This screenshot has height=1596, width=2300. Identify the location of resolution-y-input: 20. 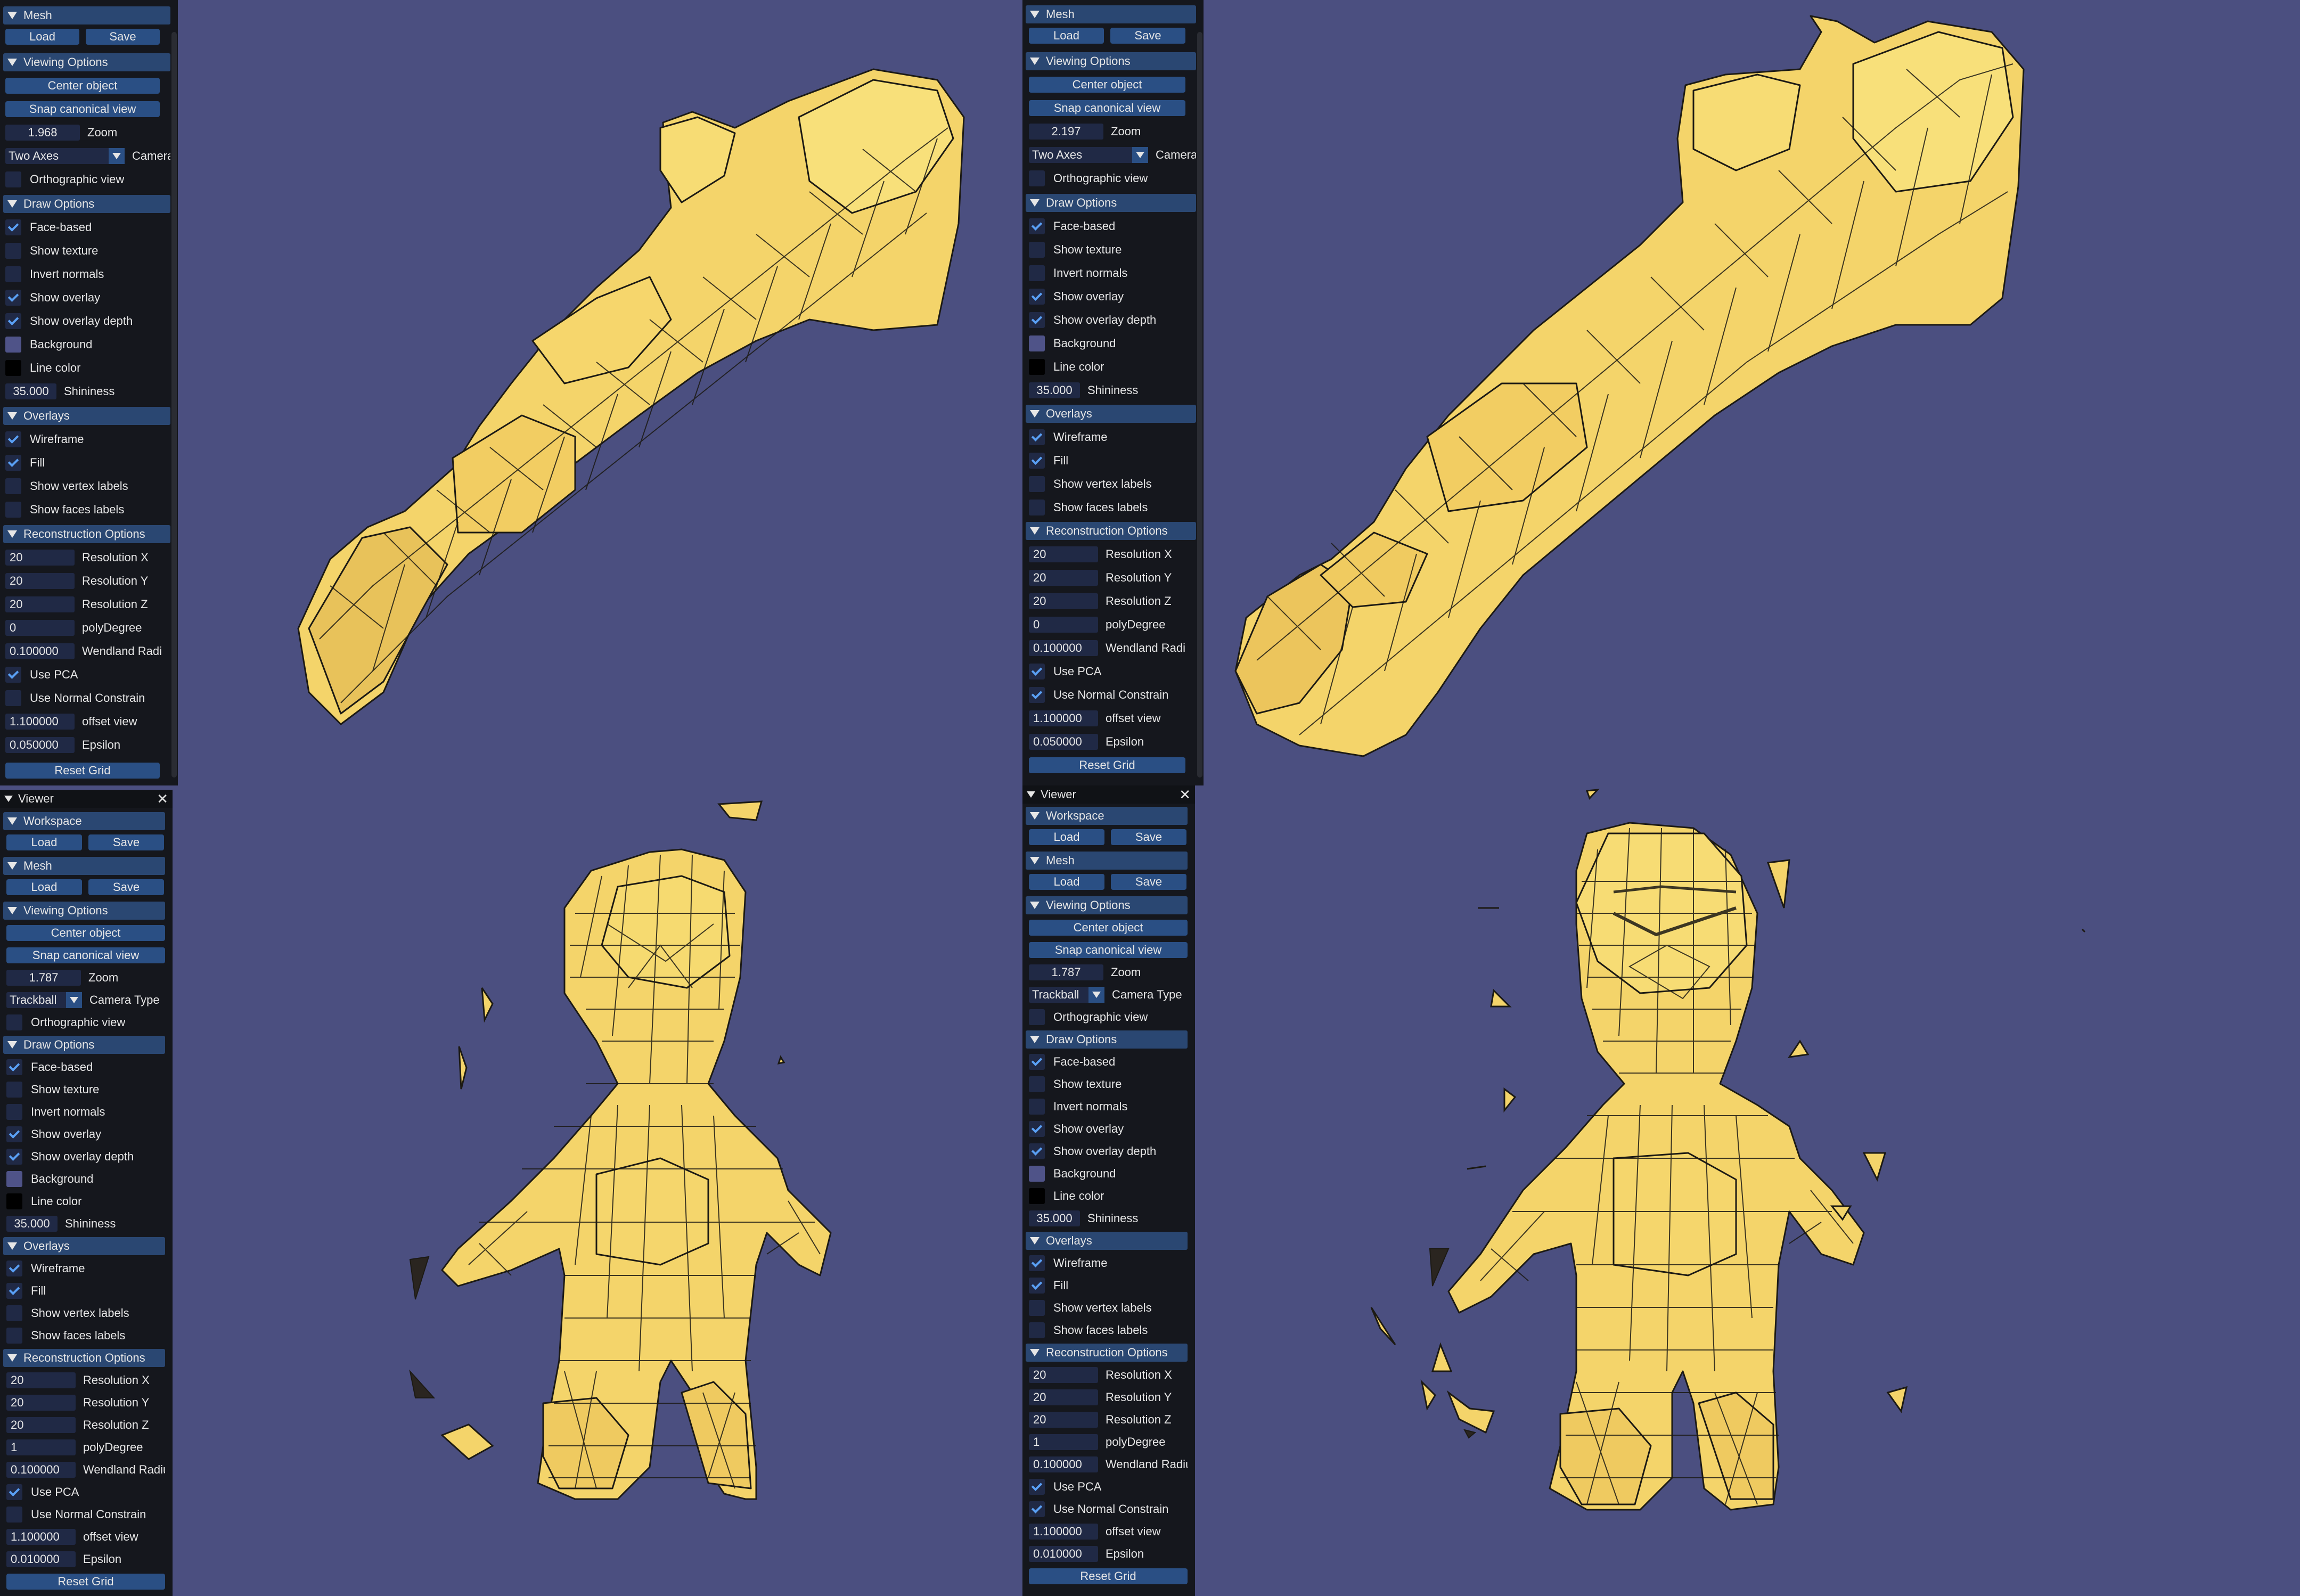
(41, 1403).